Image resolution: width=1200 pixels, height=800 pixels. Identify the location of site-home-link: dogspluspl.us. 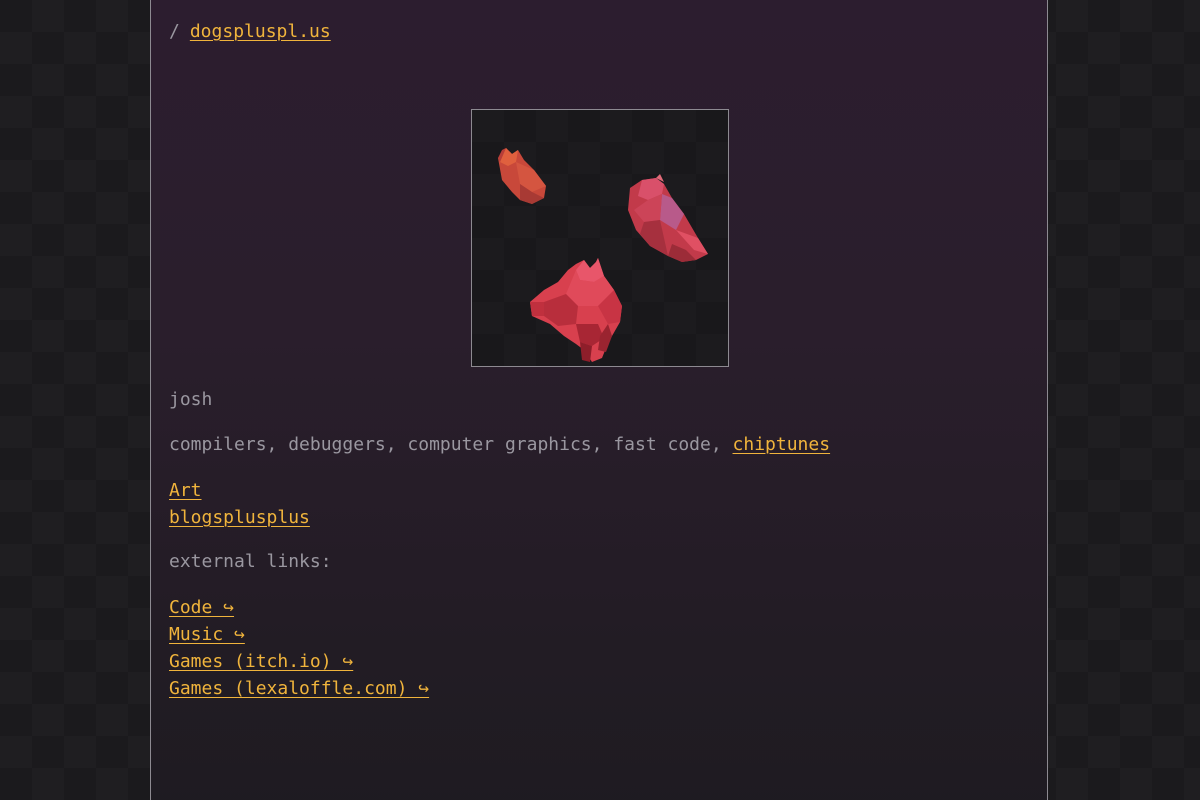
(260, 31).